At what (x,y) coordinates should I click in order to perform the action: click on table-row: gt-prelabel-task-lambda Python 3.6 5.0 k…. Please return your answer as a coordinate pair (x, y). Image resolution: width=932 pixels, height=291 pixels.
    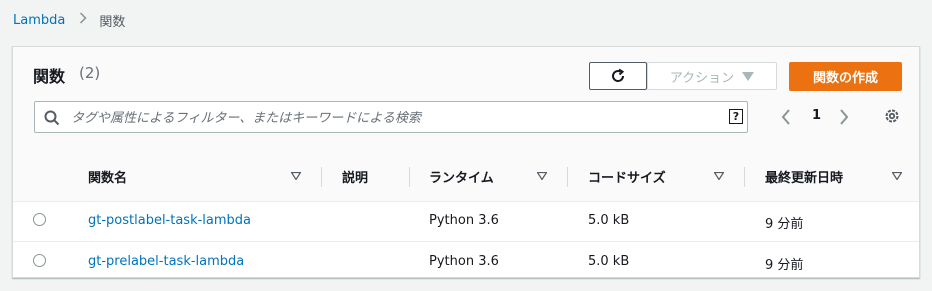
    Looking at the image, I should click on (466, 262).